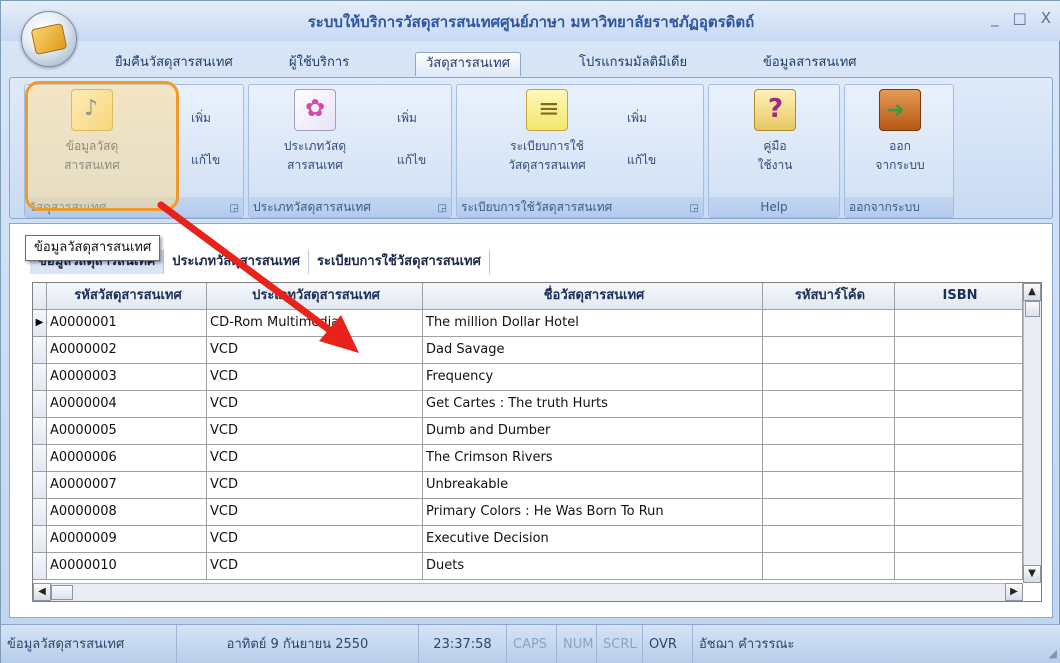  I want to click on vertical-scroll-thumb, so click(1032, 309).